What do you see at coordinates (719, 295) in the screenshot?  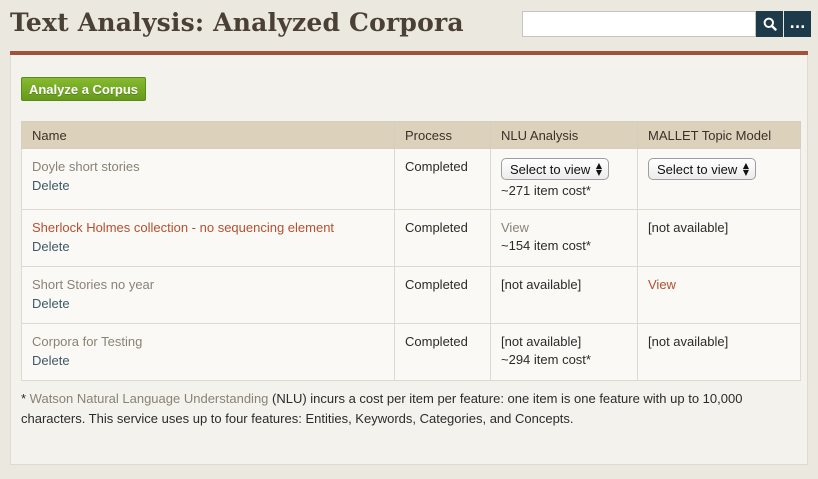 I see `mallet-cell: View` at bounding box center [719, 295].